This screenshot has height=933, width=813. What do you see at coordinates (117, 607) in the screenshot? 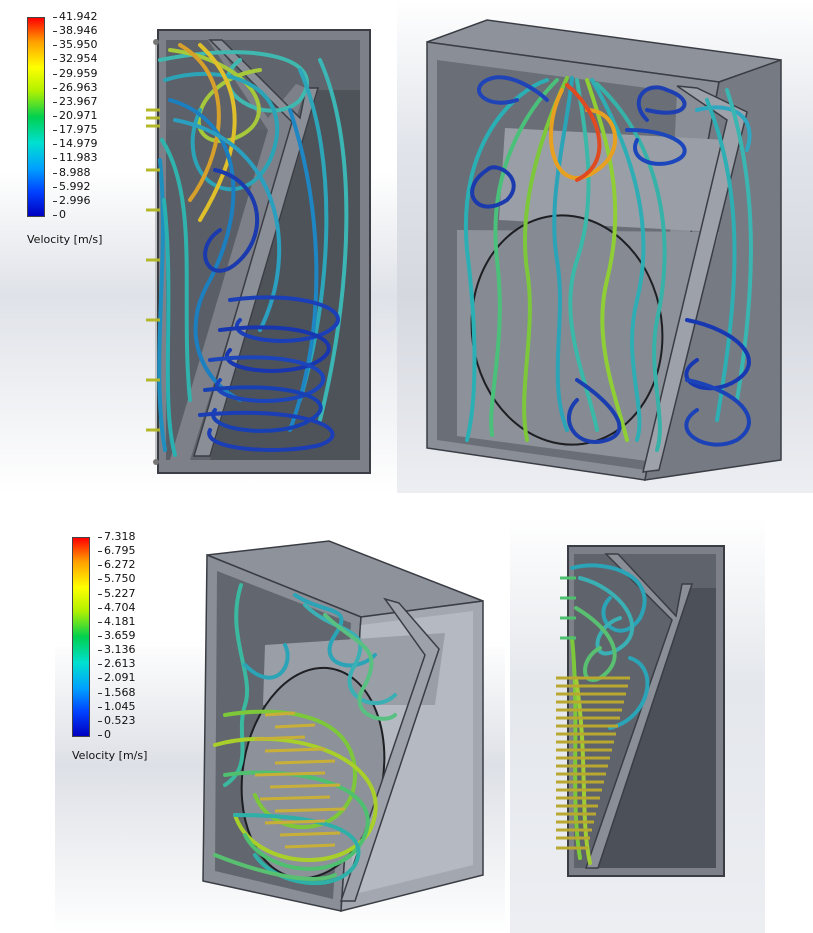
I see `legend-tick: 4.704` at bounding box center [117, 607].